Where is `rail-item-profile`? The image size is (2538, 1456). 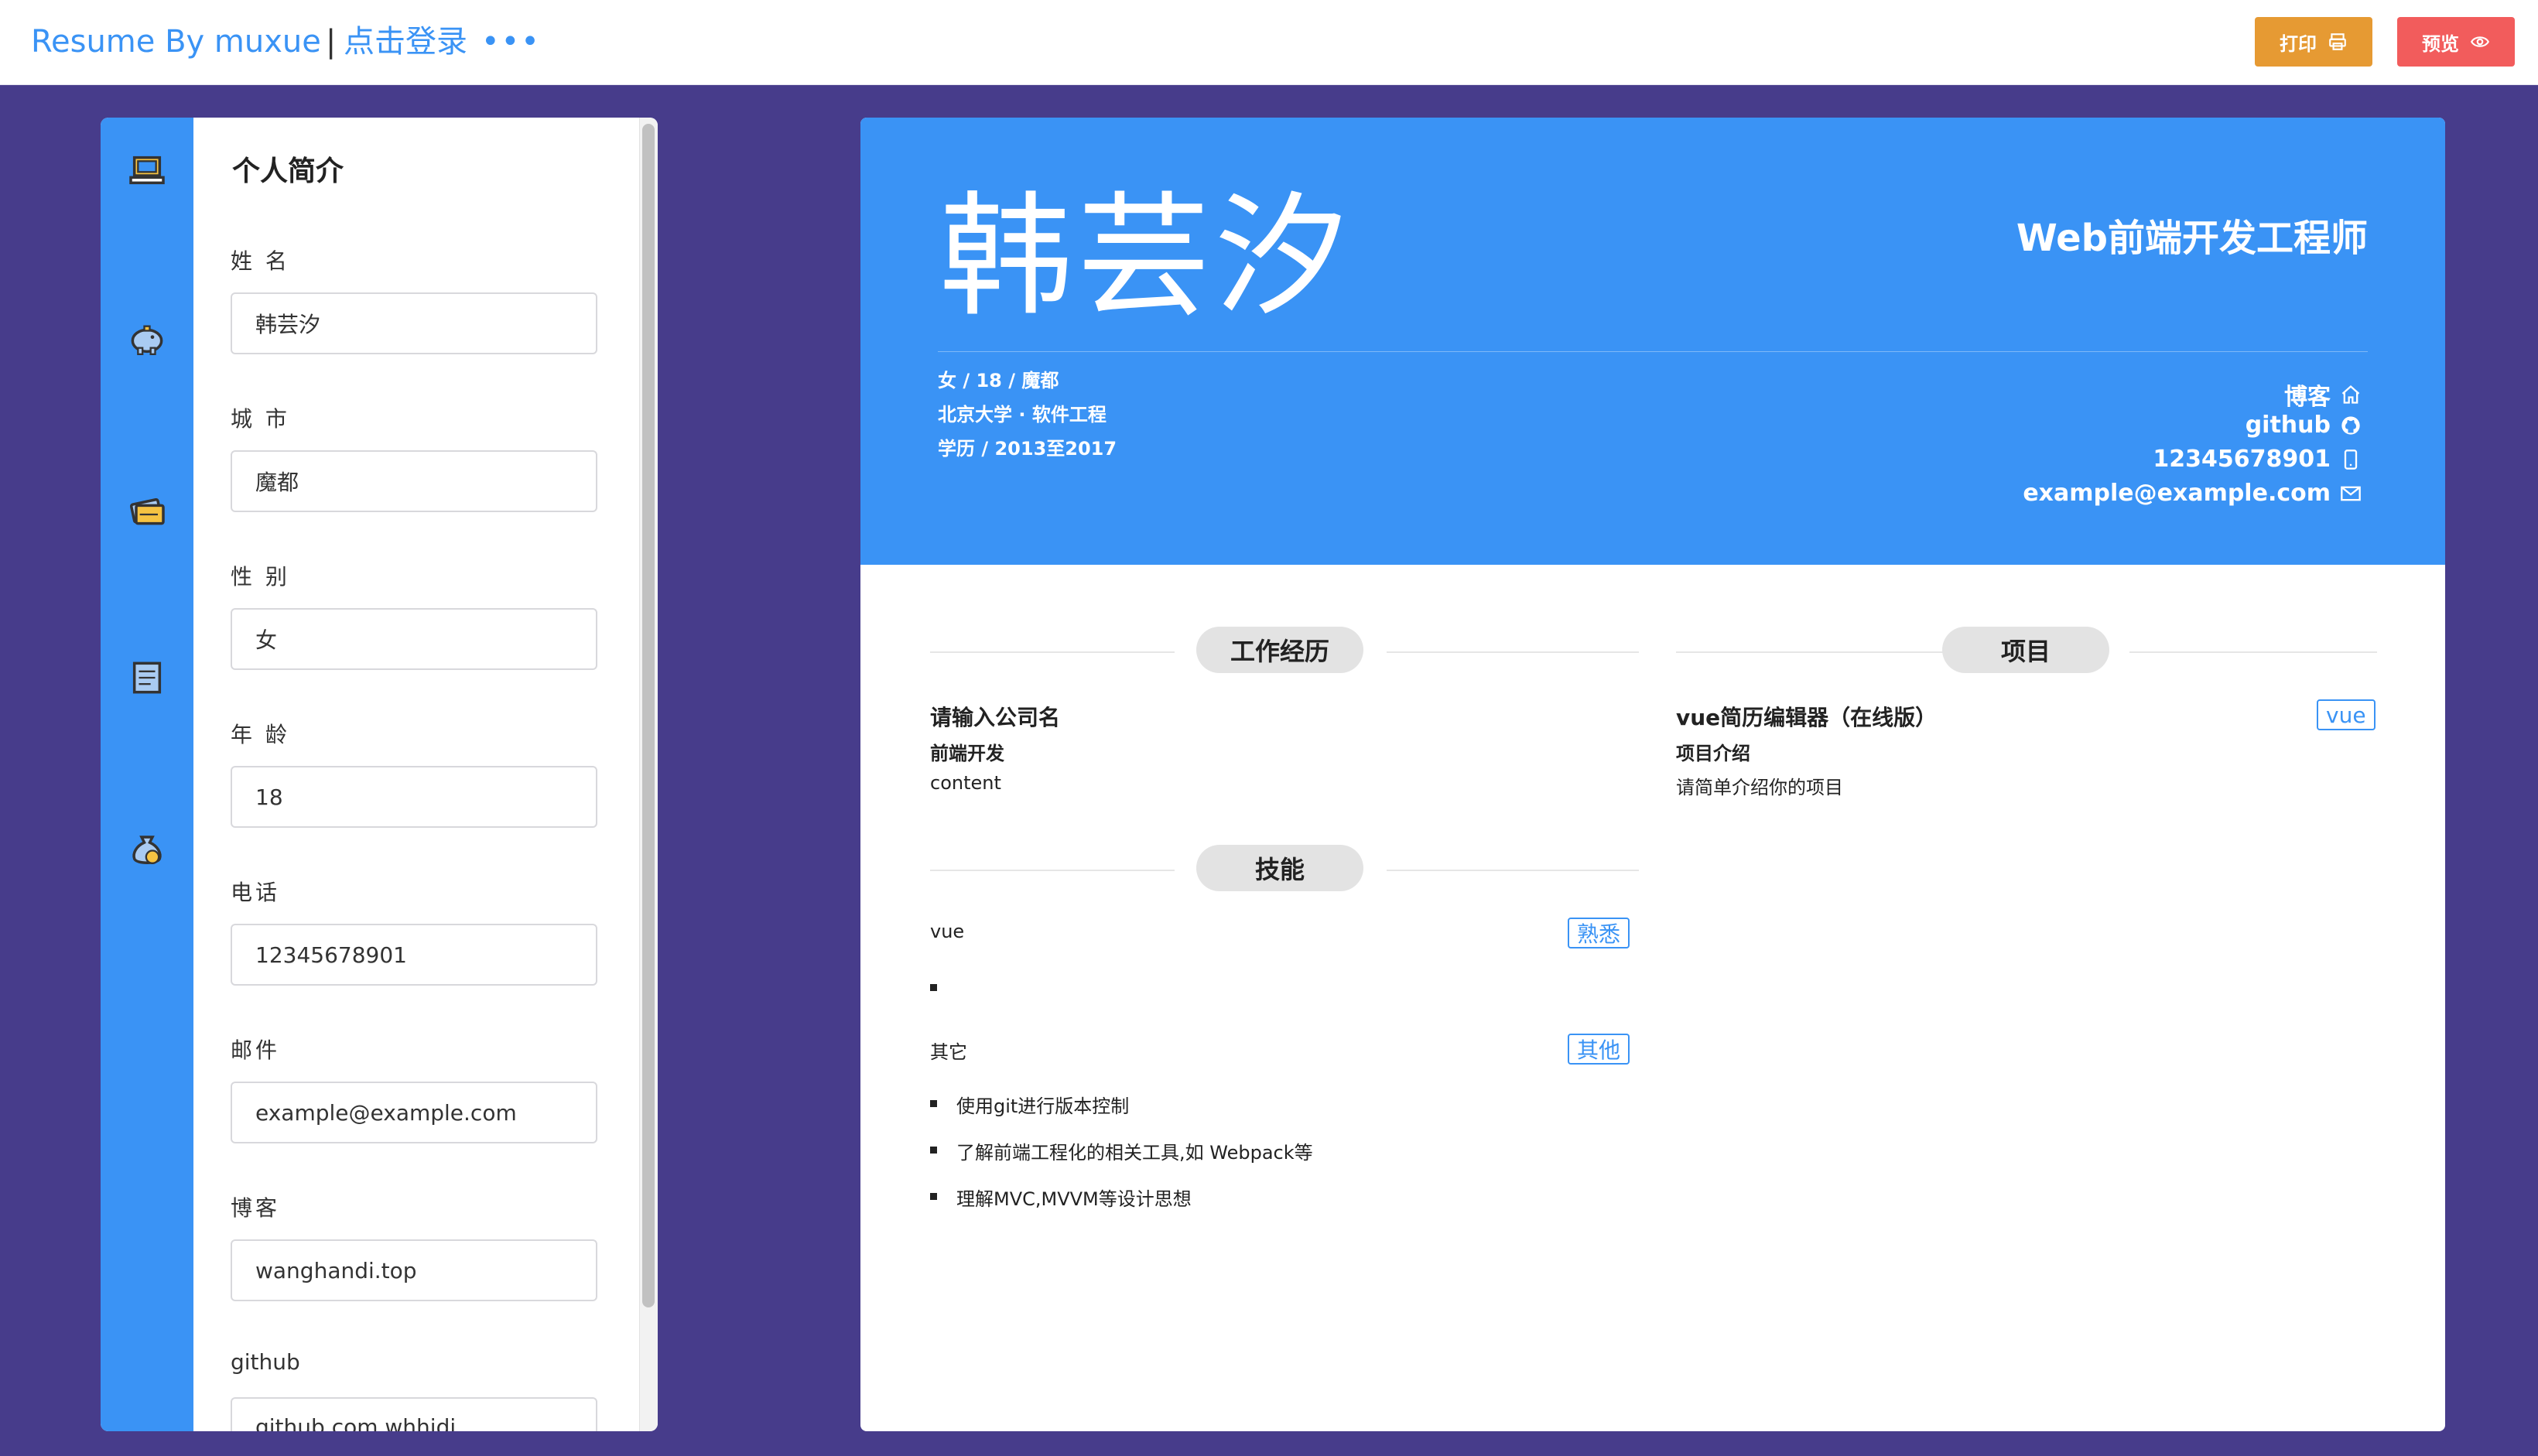
rail-item-profile is located at coordinates (147, 170).